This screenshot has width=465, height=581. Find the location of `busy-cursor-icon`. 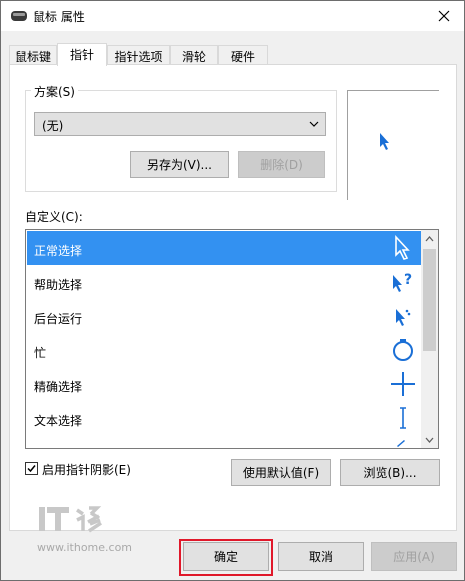

busy-cursor-icon is located at coordinates (403, 350).